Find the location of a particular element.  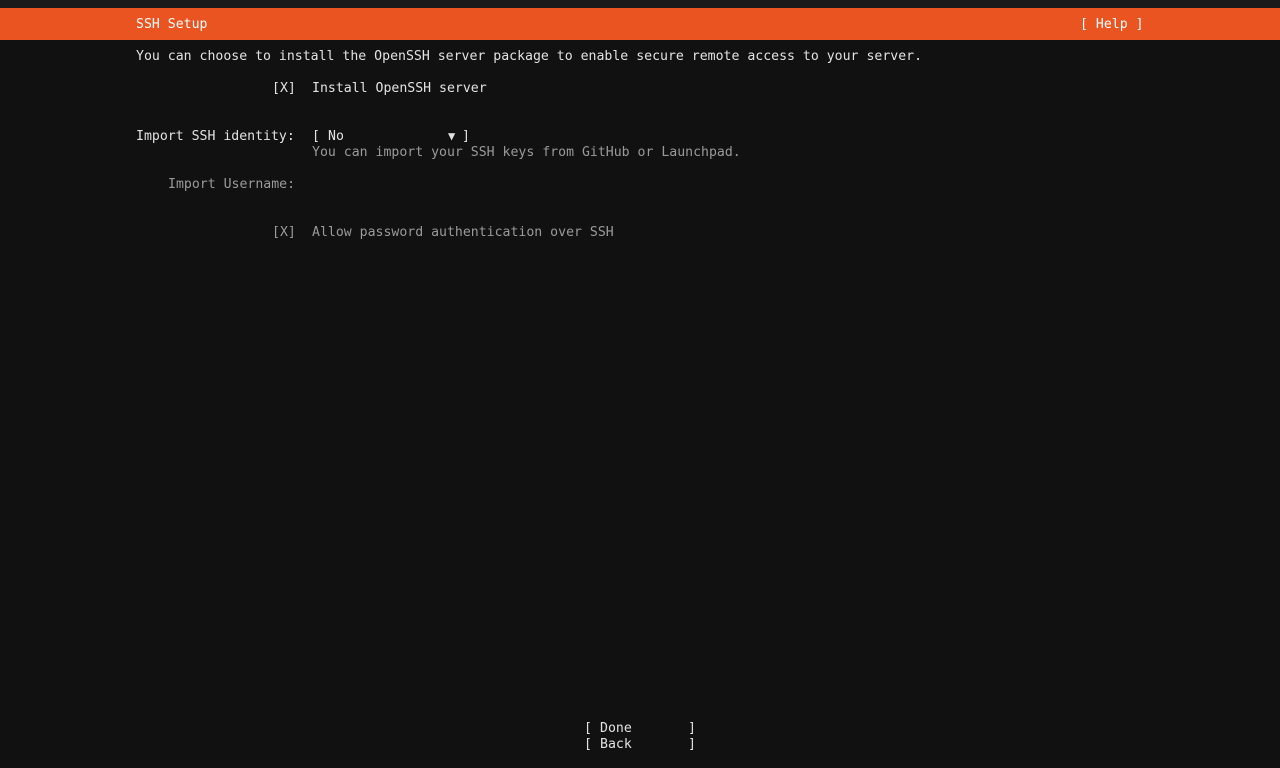

done-close-bracket: ] is located at coordinates (692, 728).